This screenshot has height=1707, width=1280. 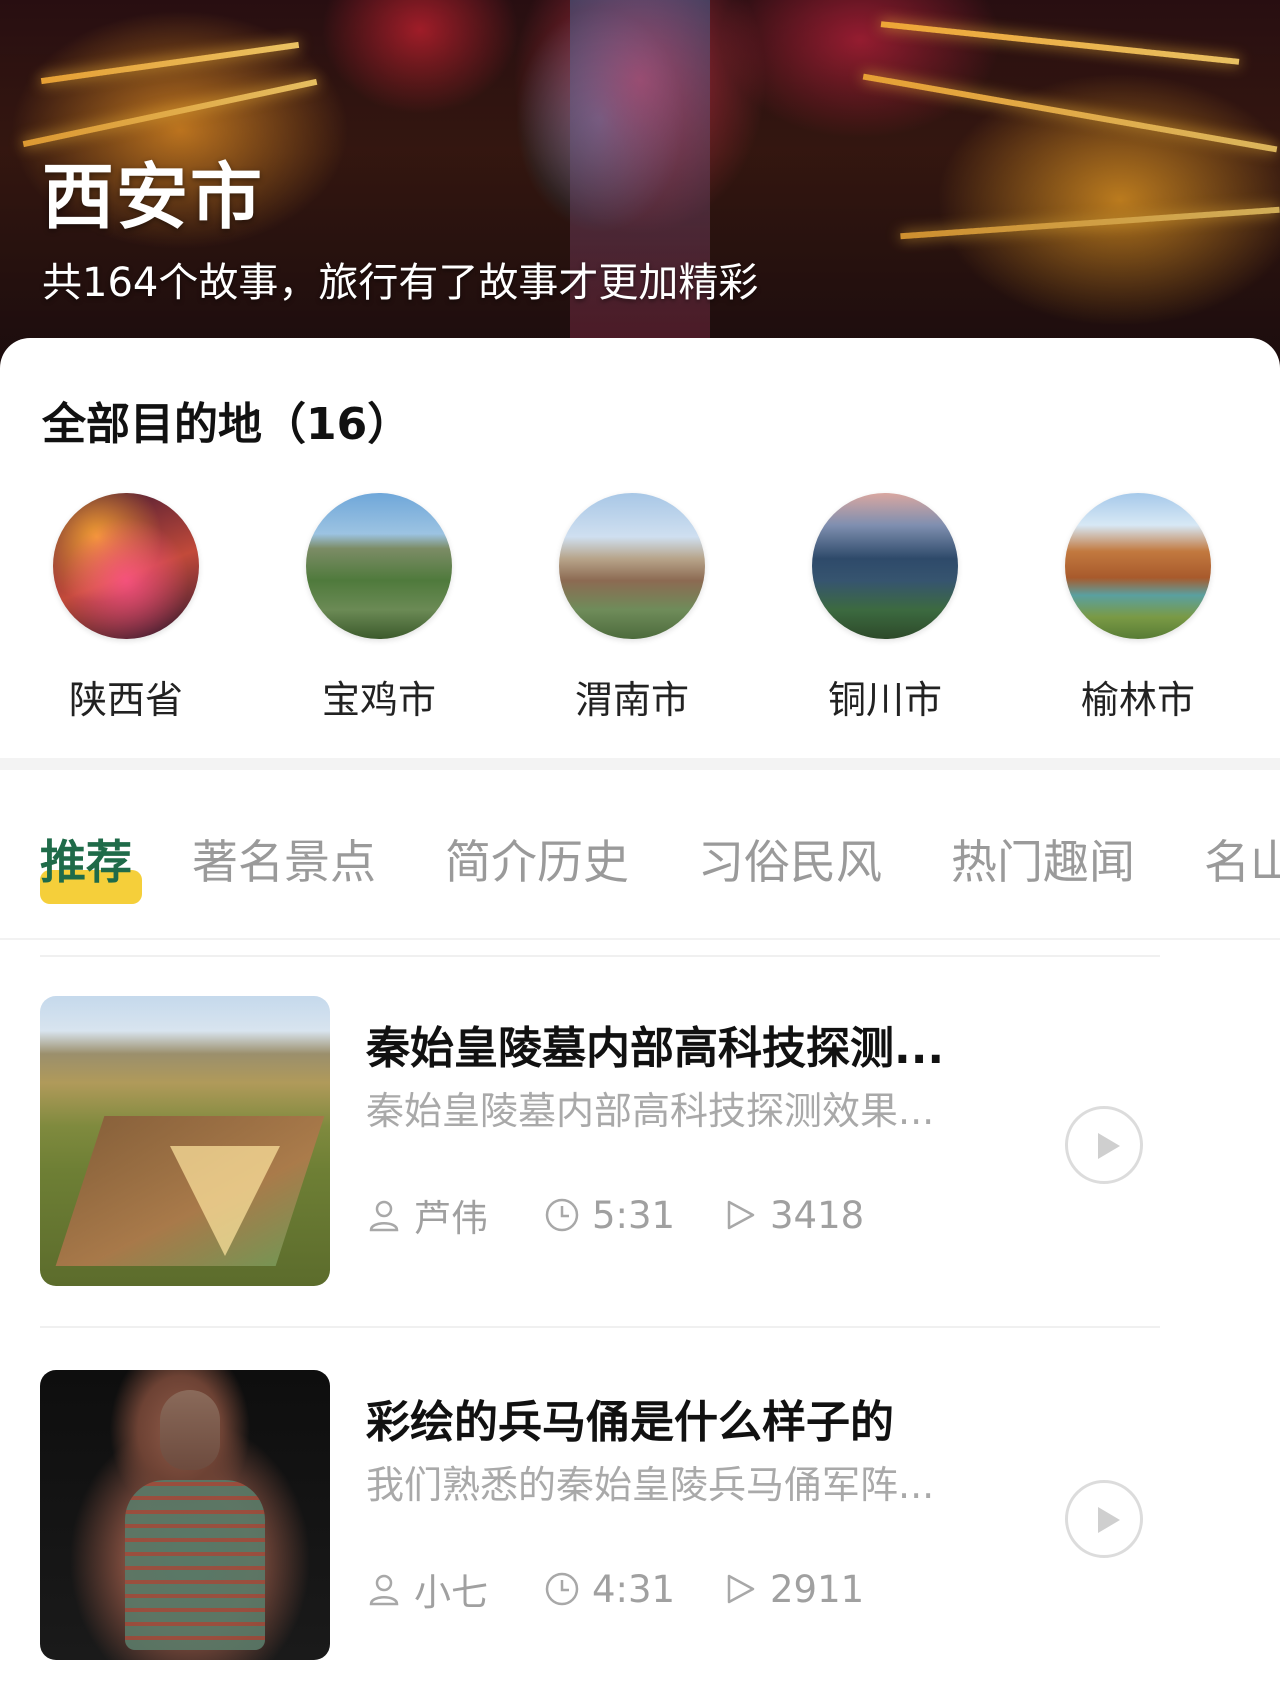 What do you see at coordinates (630, 1422) in the screenshot?
I see `story-title: 彩绘的兵马俑是什么样子的` at bounding box center [630, 1422].